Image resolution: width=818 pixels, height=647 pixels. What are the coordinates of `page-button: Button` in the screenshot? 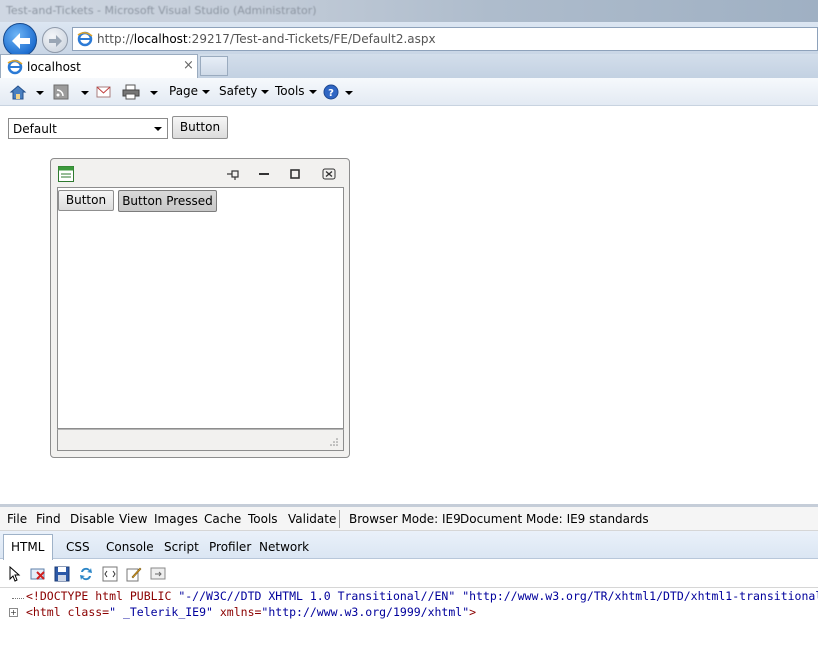 It's located at (200, 127).